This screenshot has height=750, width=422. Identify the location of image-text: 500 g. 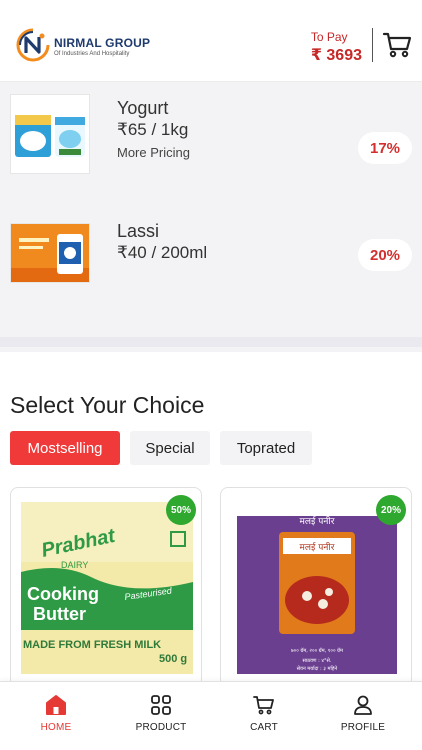
(173, 659).